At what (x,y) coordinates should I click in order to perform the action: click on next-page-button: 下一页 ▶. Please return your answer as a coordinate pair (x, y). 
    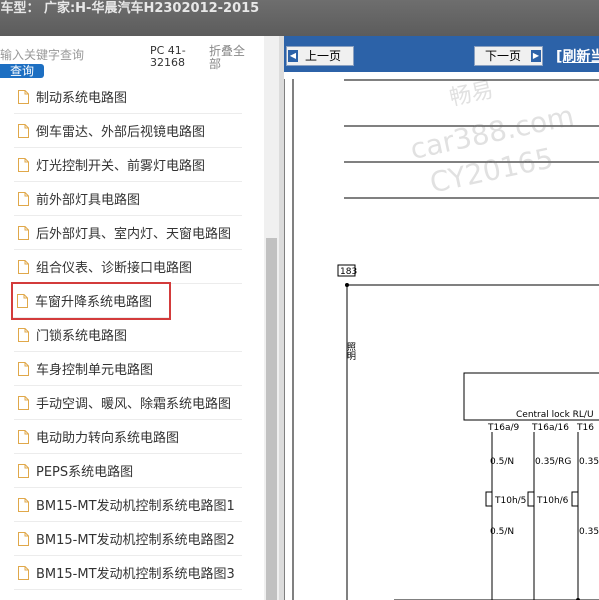
    Looking at the image, I should click on (508, 56).